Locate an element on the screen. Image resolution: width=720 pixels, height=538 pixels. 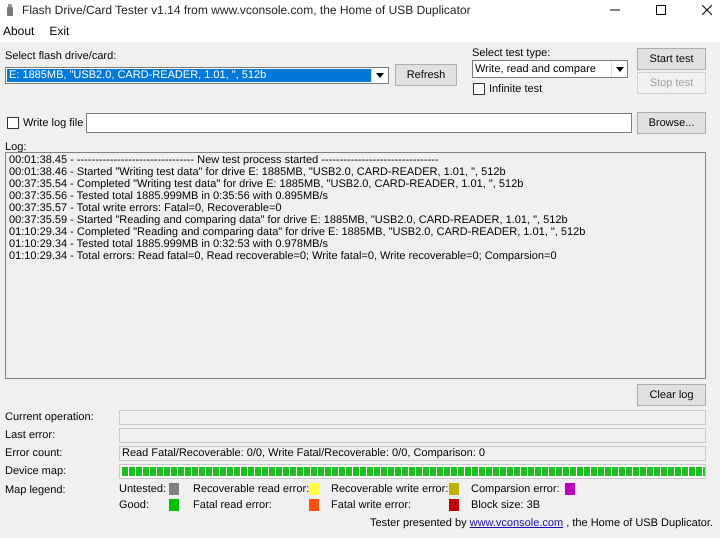
legend-label: Recoverable write error: is located at coordinates (390, 489).